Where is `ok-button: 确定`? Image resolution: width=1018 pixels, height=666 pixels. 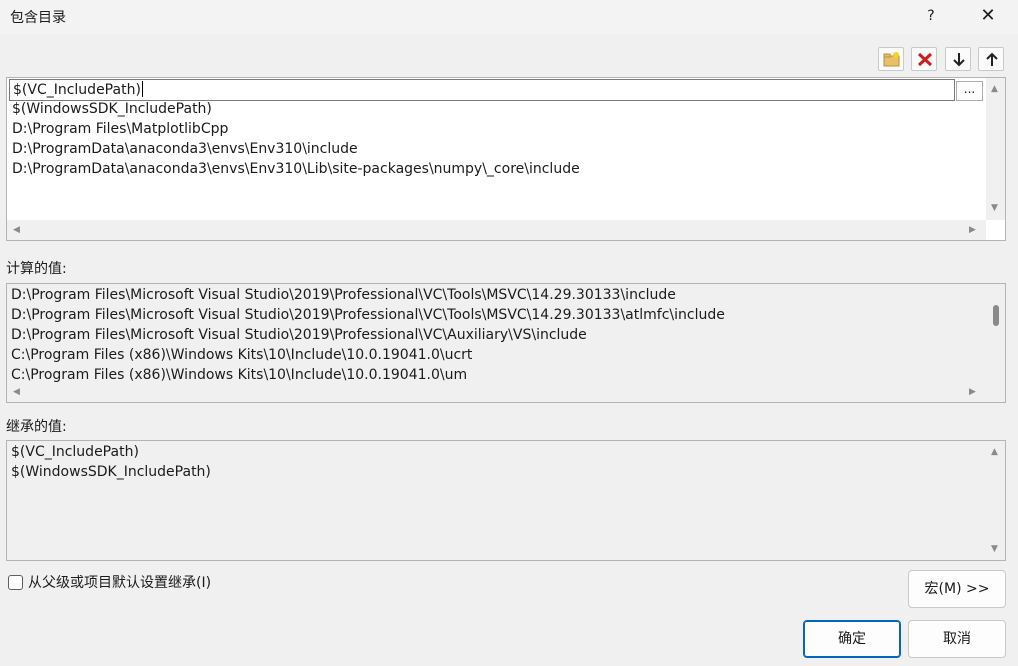 ok-button: 确定 is located at coordinates (852, 639).